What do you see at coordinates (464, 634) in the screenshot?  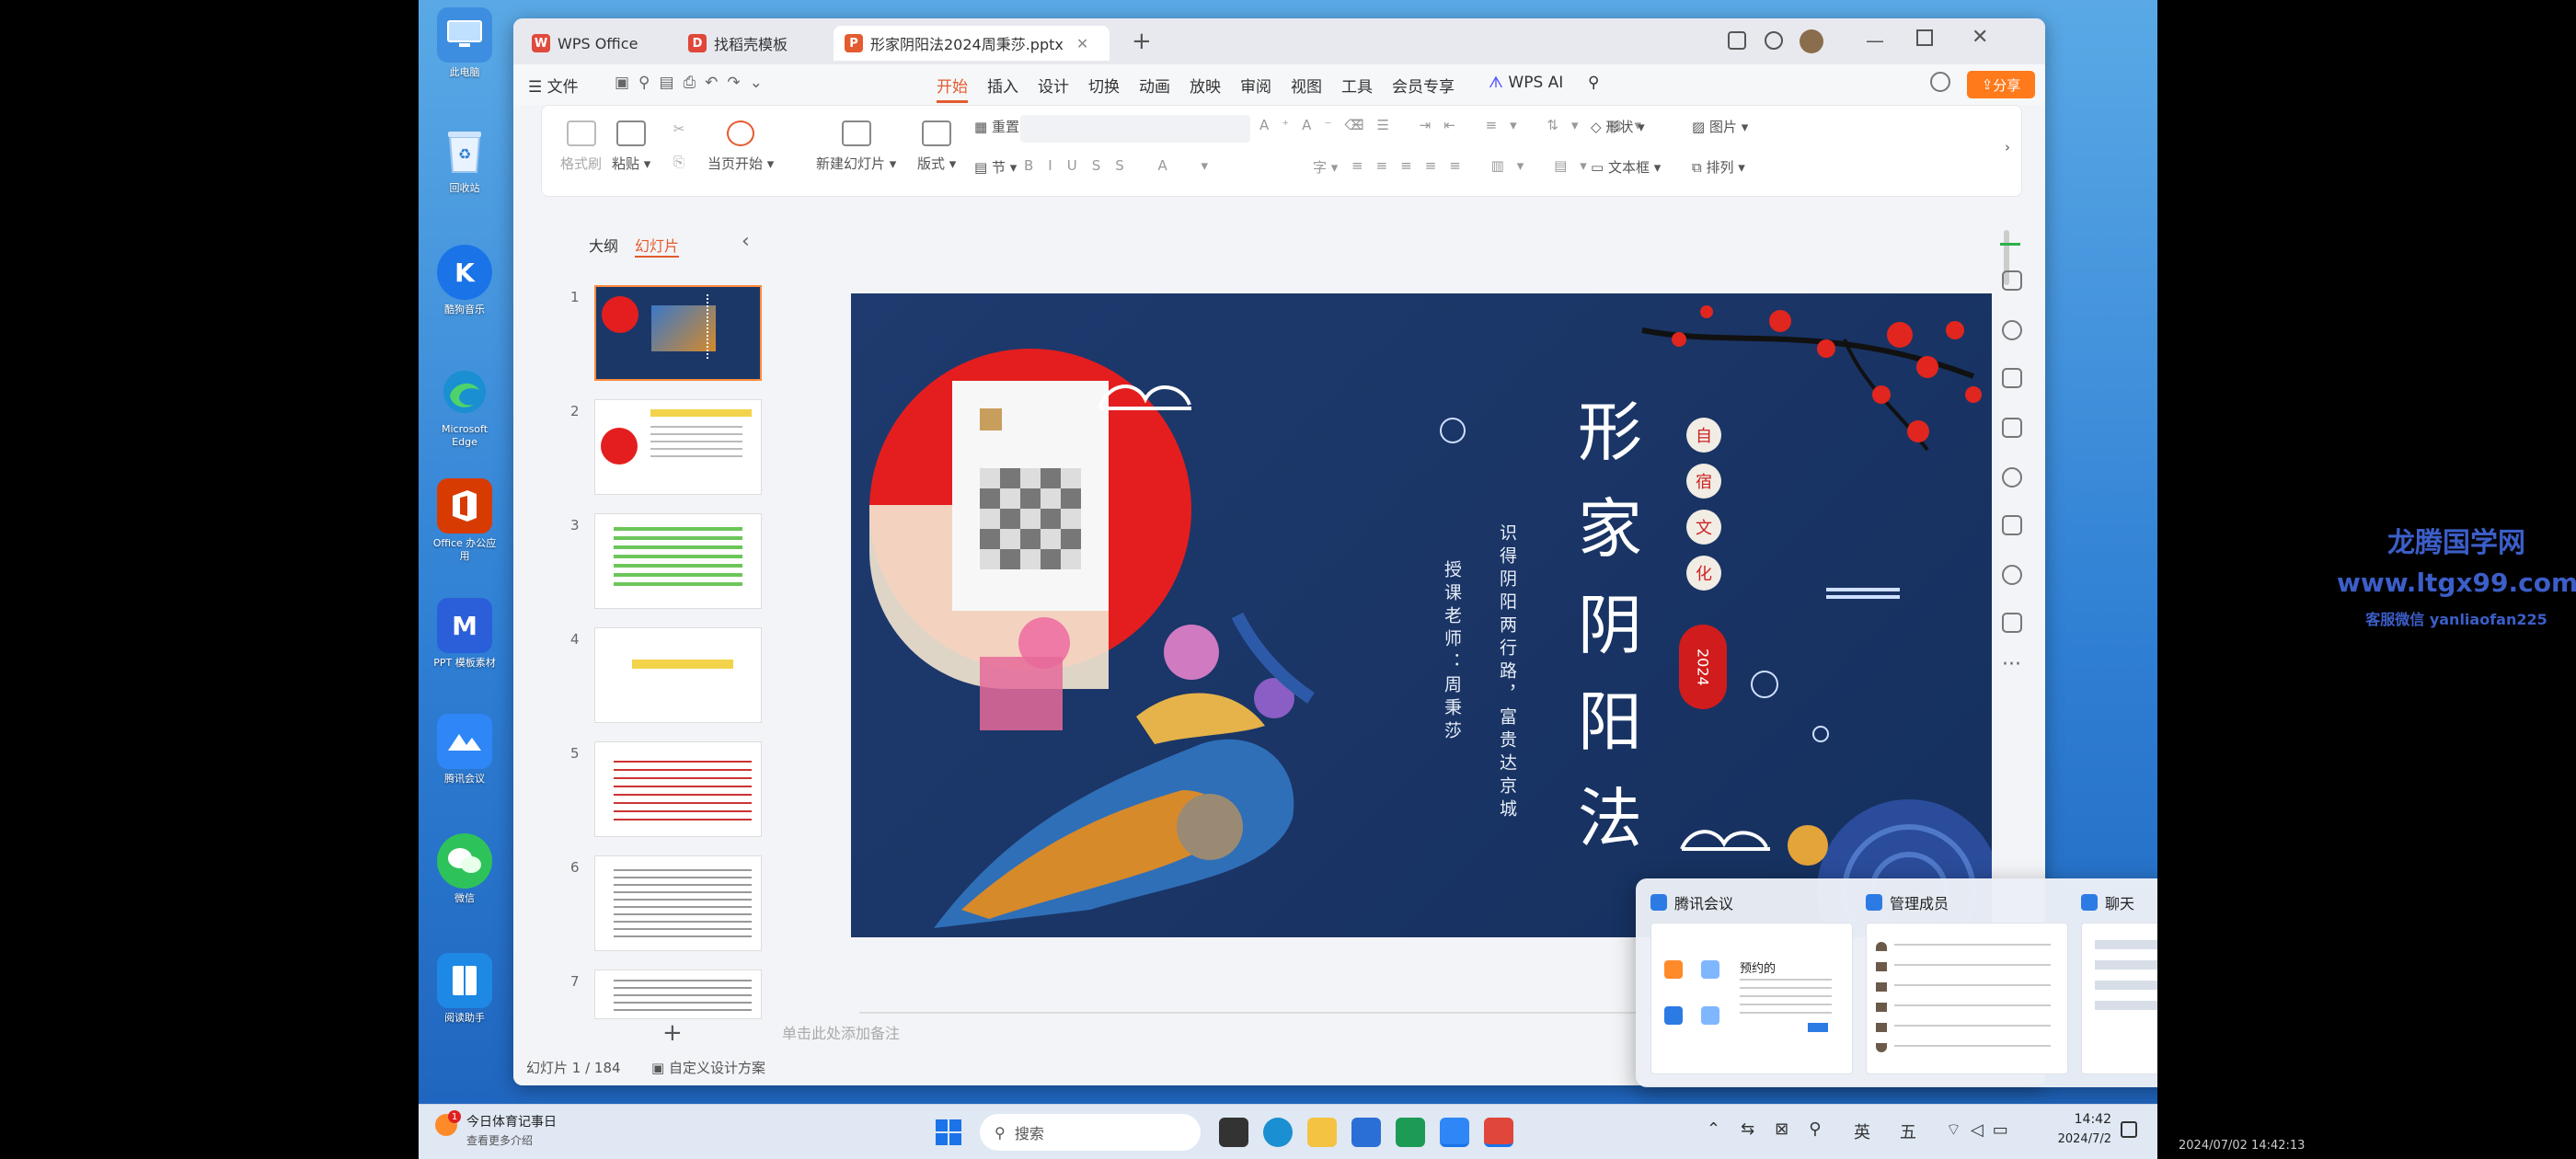 I see `desktop-icon-ppt-templates: M PPT 模板素材` at bounding box center [464, 634].